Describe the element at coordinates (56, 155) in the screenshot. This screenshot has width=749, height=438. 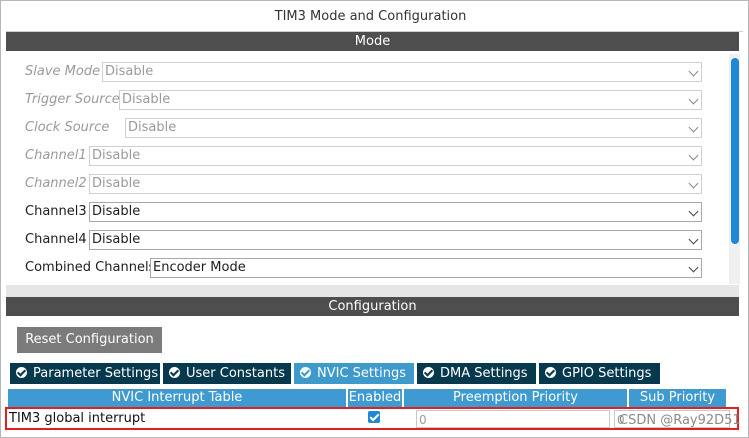
I see `channel1-label: Channel1` at that location.